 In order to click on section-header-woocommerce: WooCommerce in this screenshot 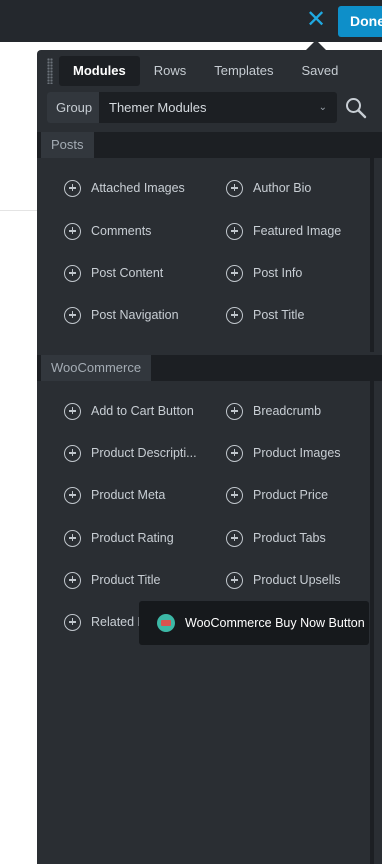, I will do `click(209, 368)`.